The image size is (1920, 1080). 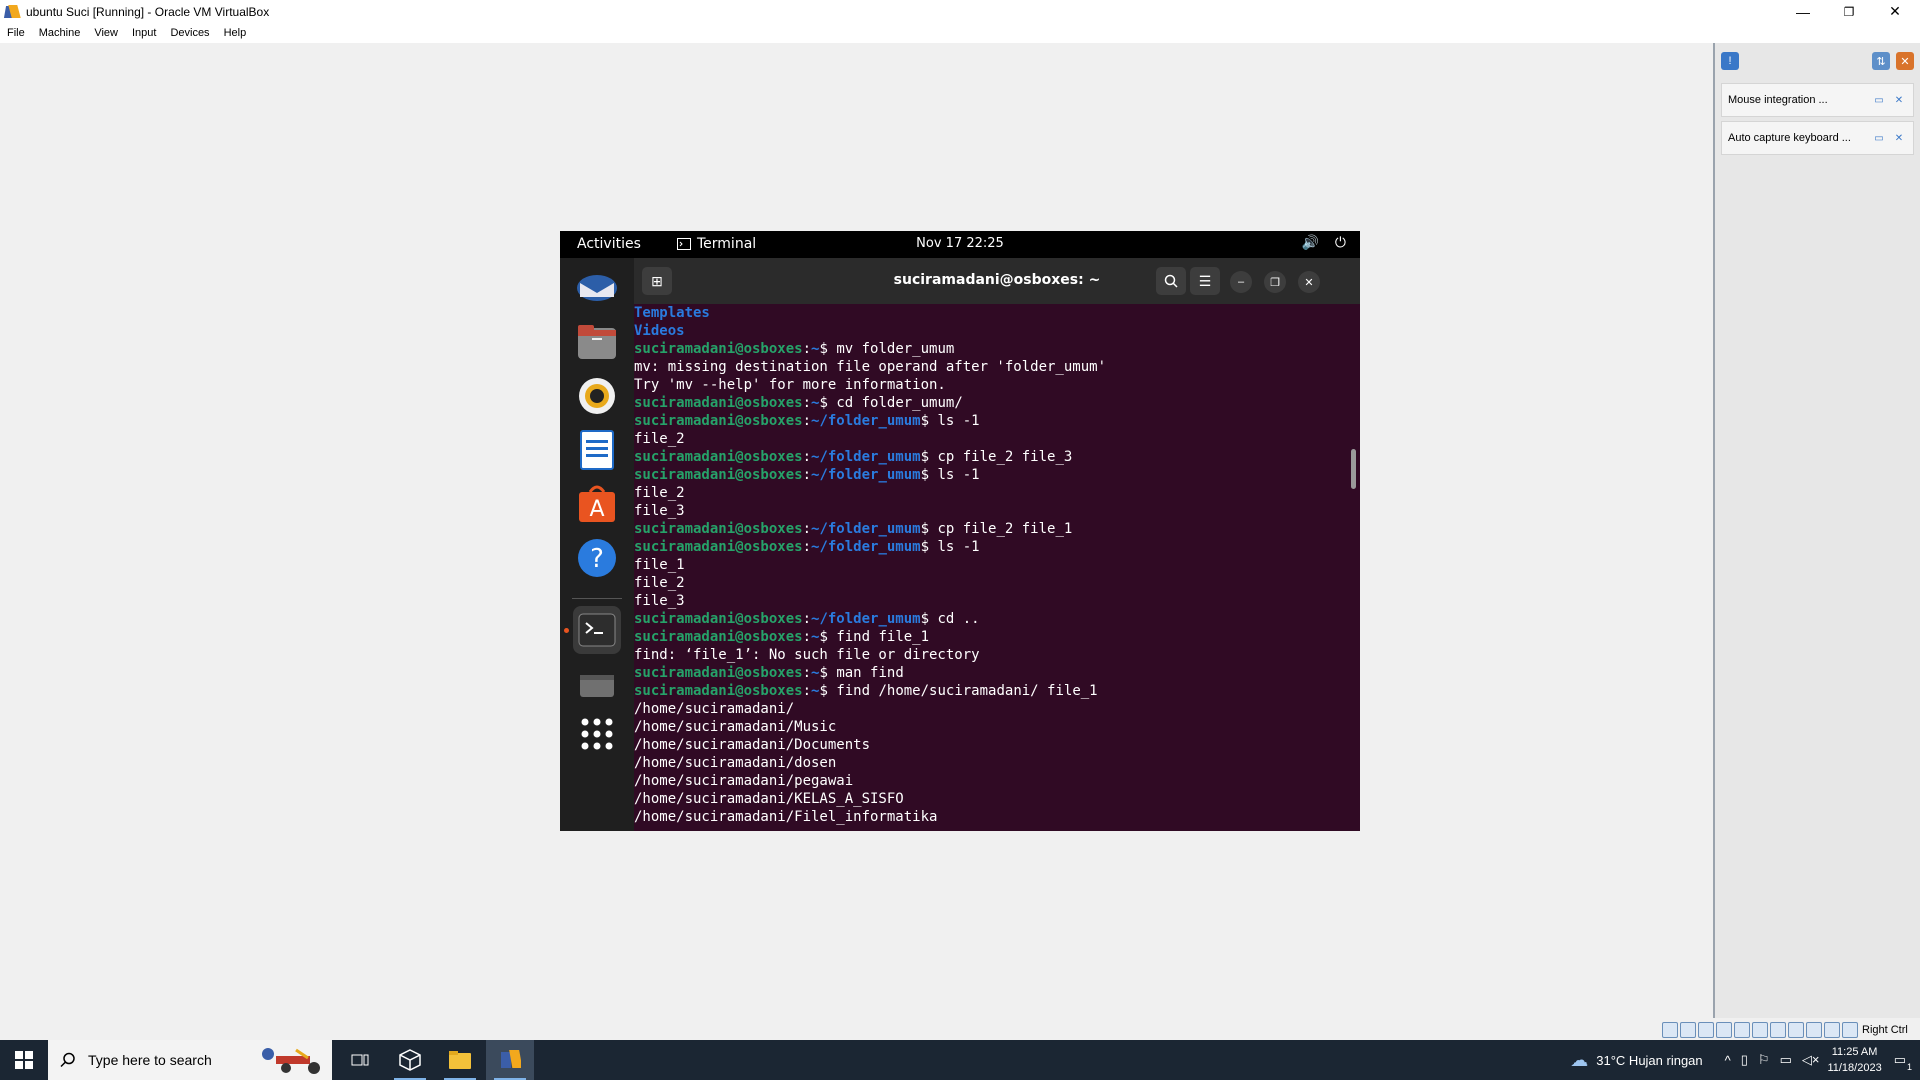 I want to click on search-button, so click(x=1171, y=281).